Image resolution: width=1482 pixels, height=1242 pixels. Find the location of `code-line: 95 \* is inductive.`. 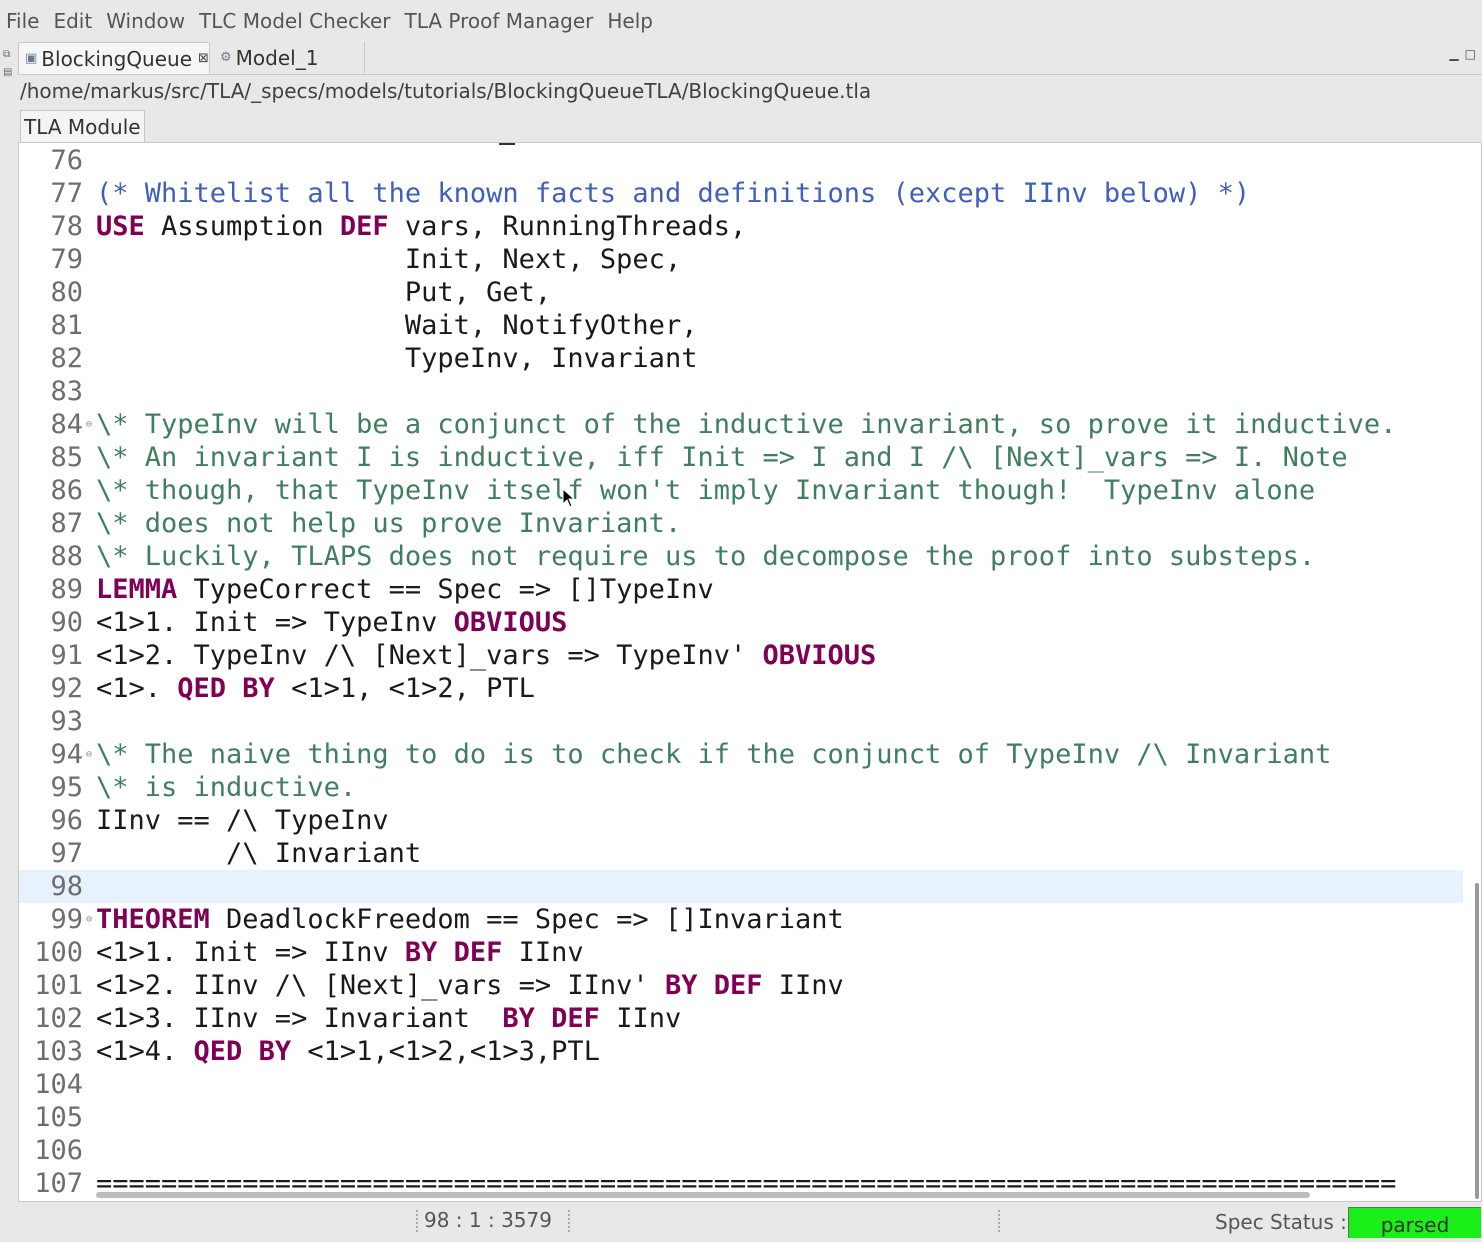

code-line: 95 \* is inductive. is located at coordinates (741, 787).